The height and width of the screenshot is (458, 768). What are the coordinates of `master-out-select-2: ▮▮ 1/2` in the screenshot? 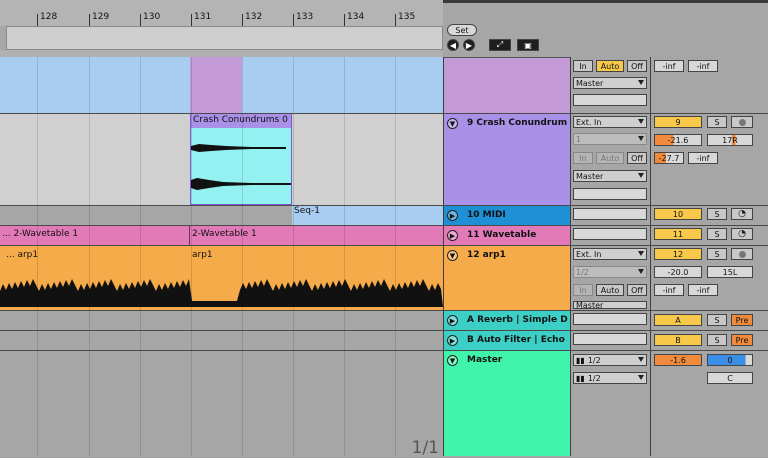 It's located at (610, 378).